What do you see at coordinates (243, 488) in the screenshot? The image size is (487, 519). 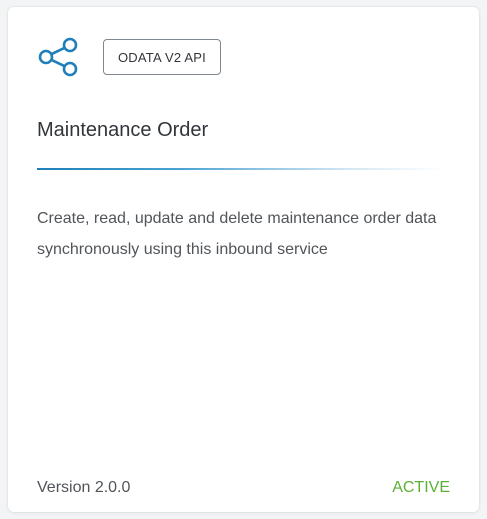 I see `card-footer: Version 2.0.0 ACTIVE` at bounding box center [243, 488].